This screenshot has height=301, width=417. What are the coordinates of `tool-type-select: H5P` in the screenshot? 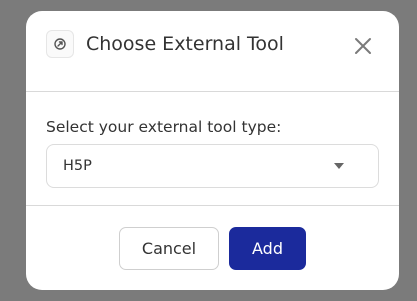 It's located at (212, 166).